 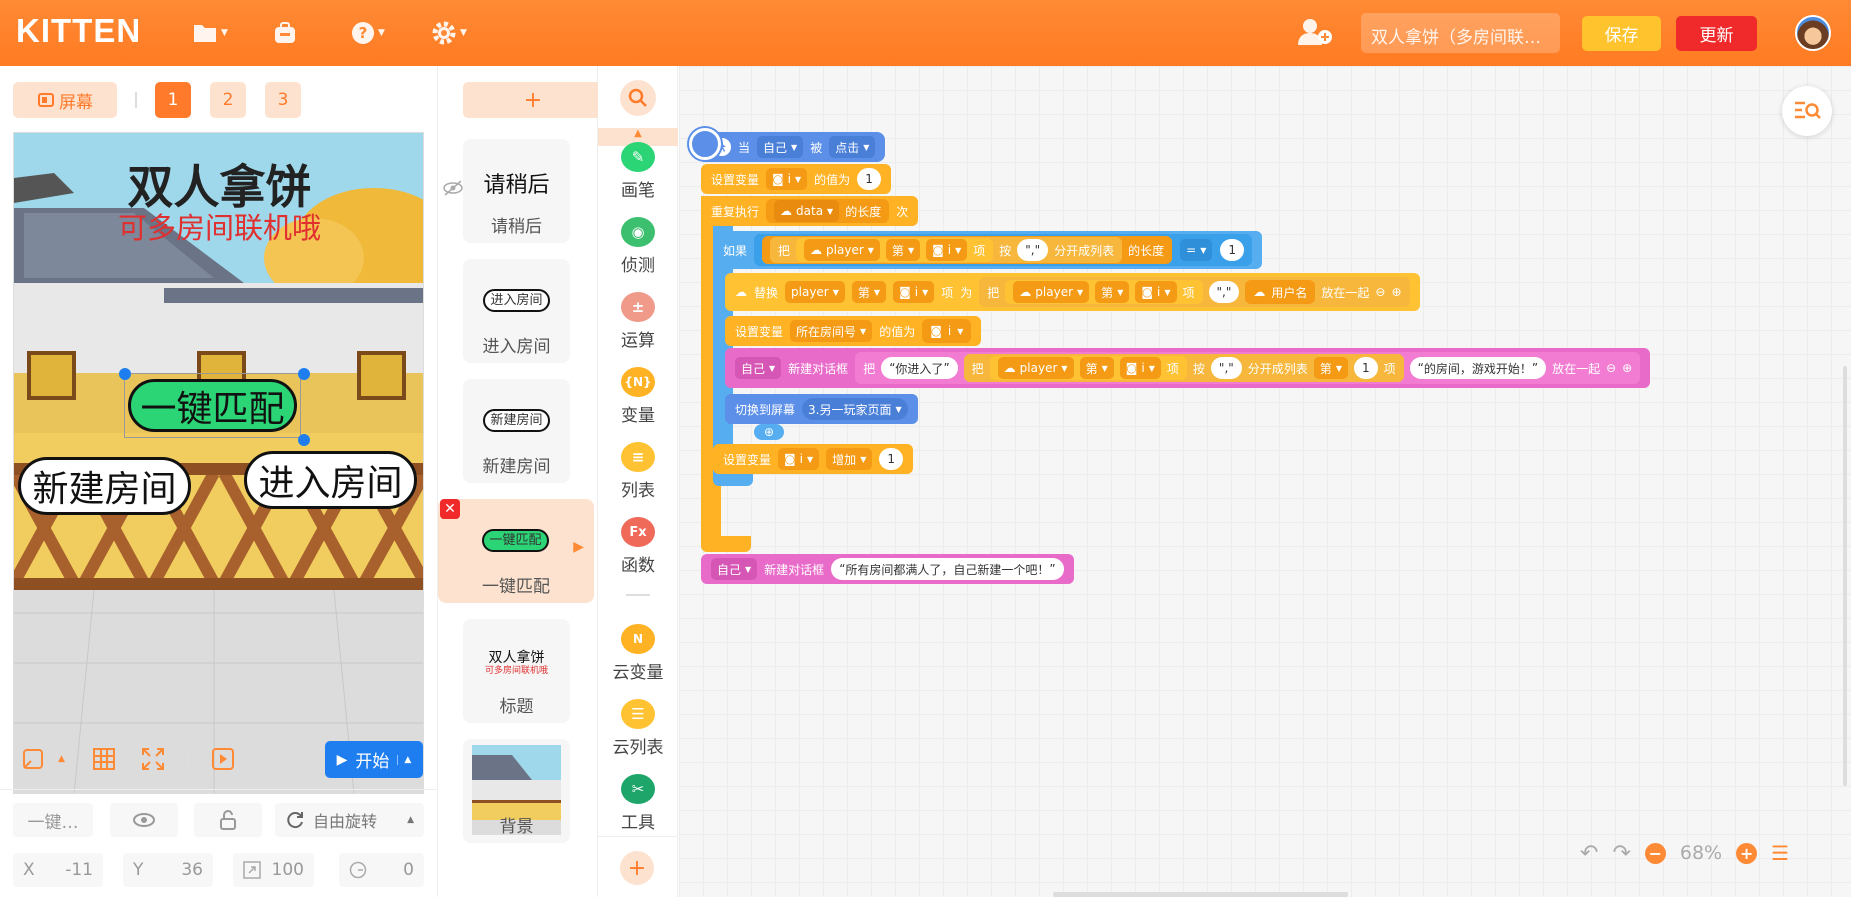 What do you see at coordinates (1845, 576) in the screenshot?
I see `vertical-scrollbar` at bounding box center [1845, 576].